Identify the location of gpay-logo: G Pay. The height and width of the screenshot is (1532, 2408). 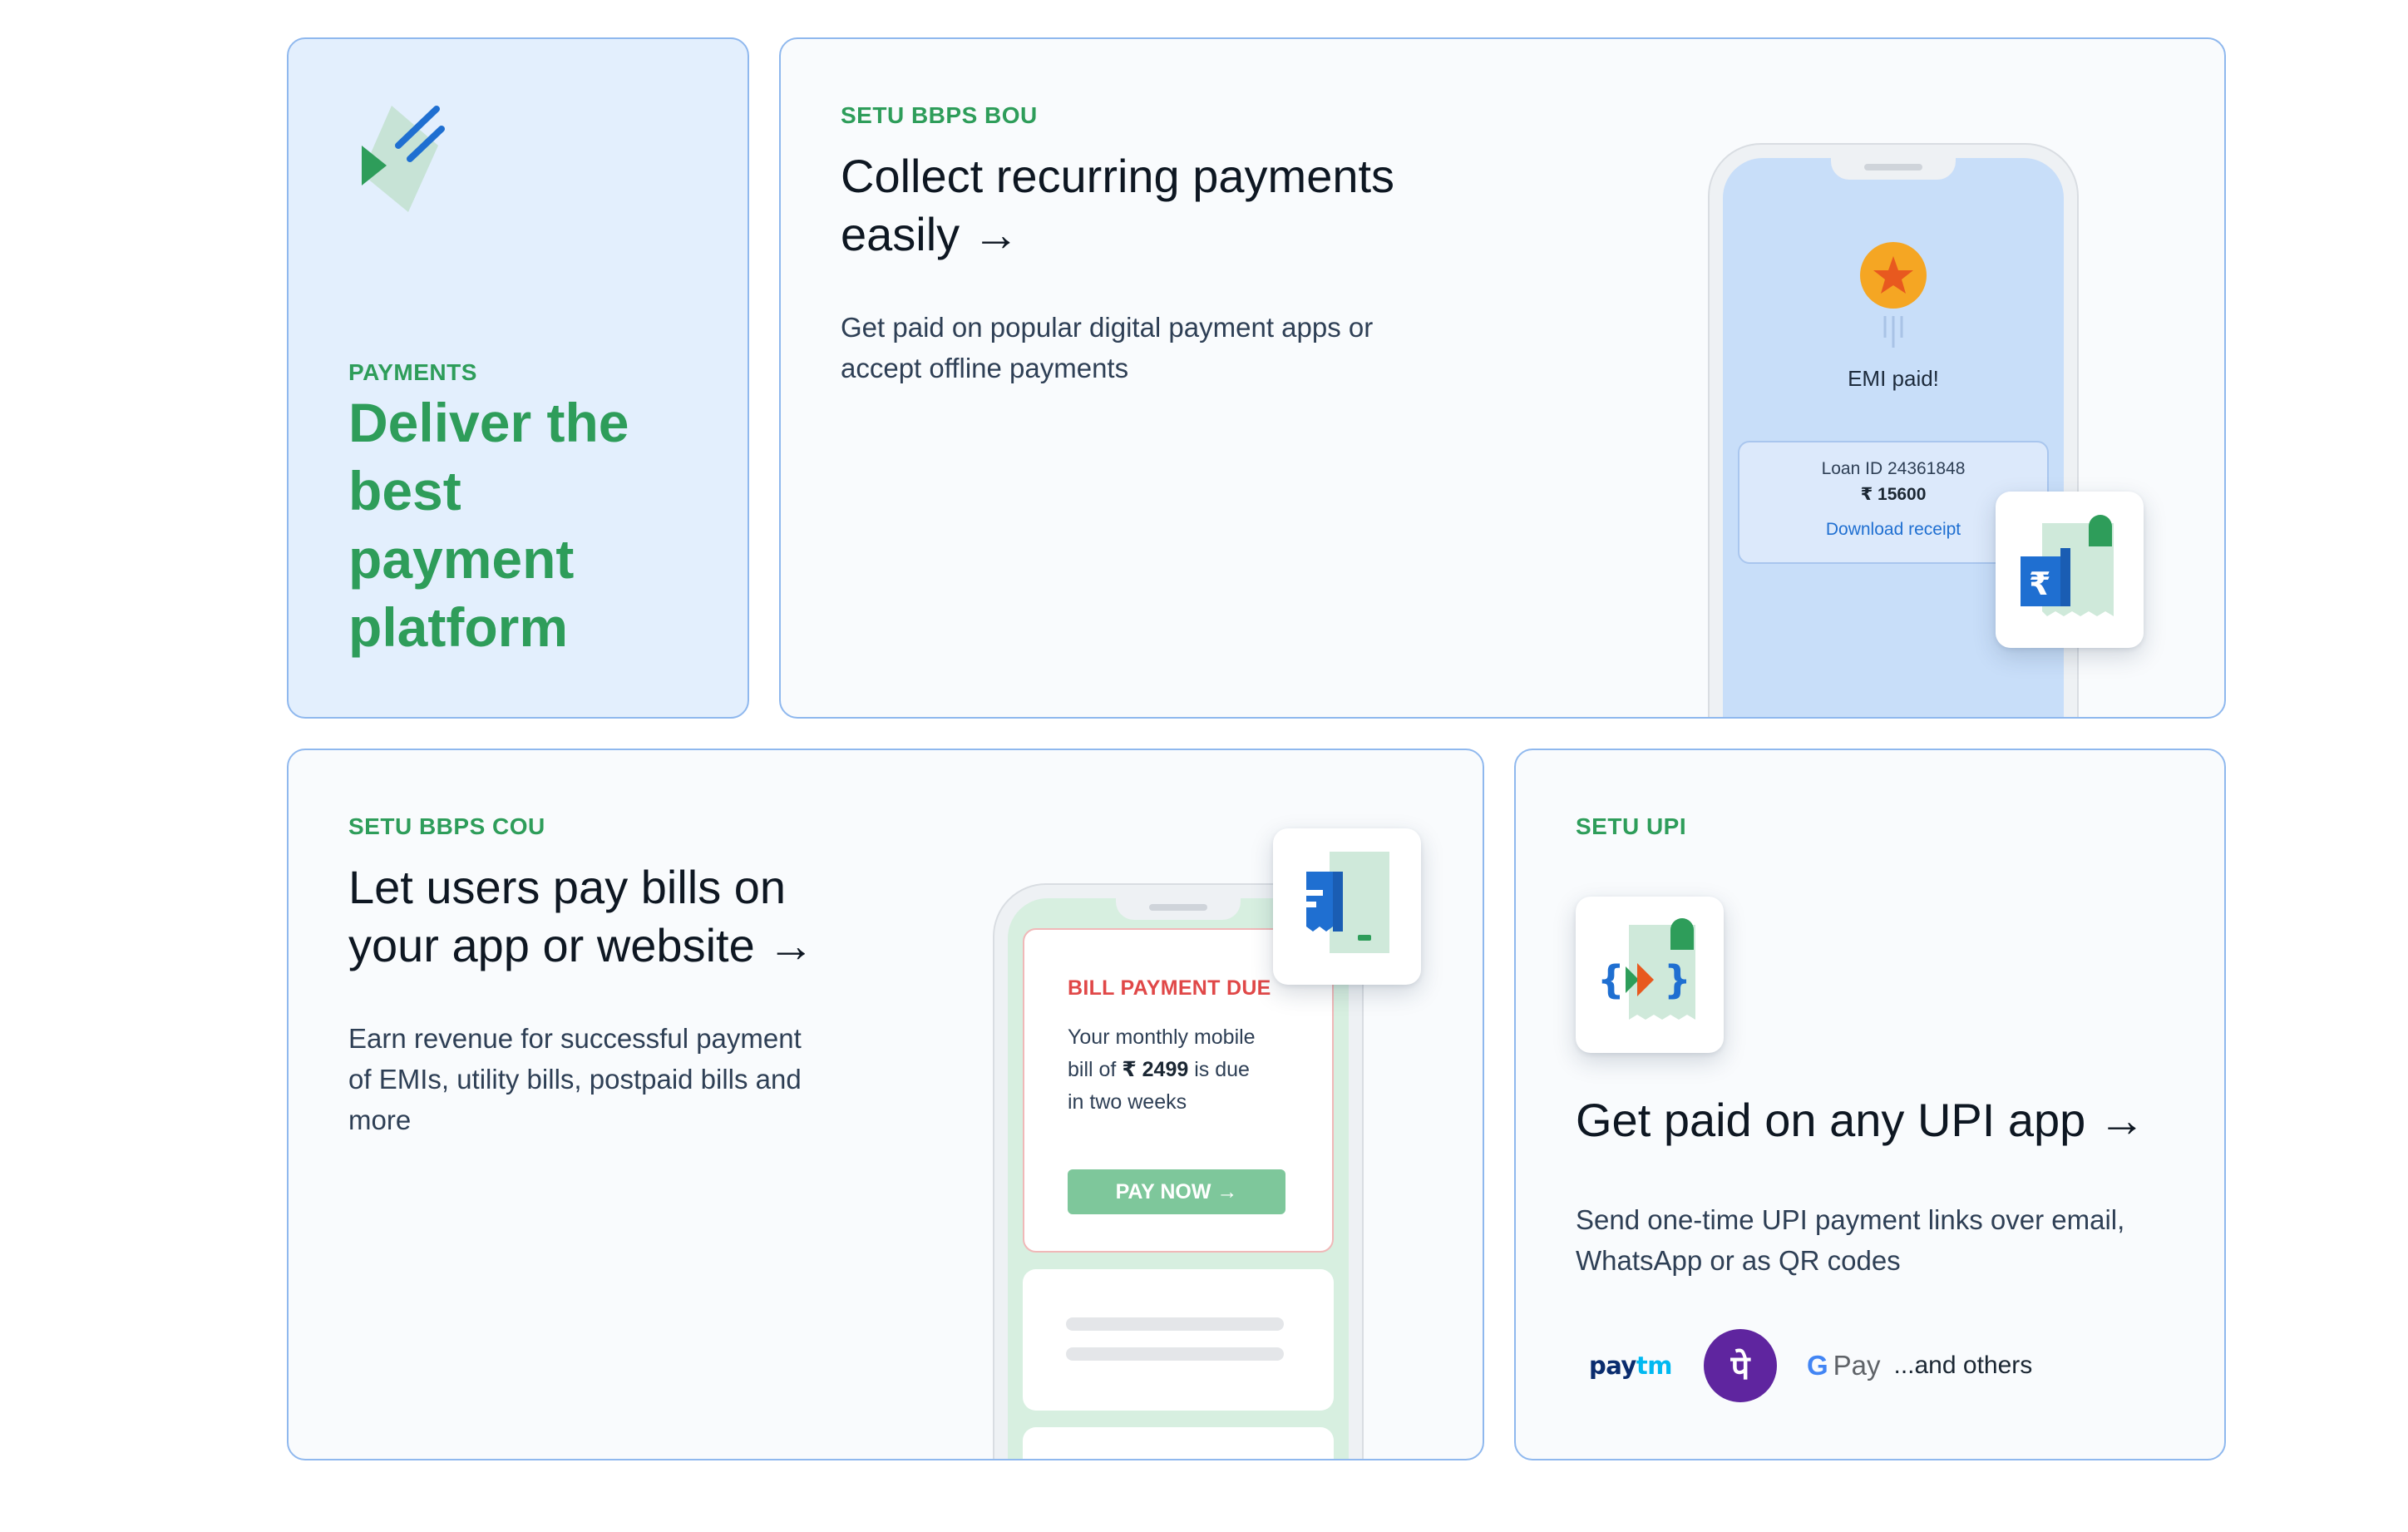
(1844, 1366).